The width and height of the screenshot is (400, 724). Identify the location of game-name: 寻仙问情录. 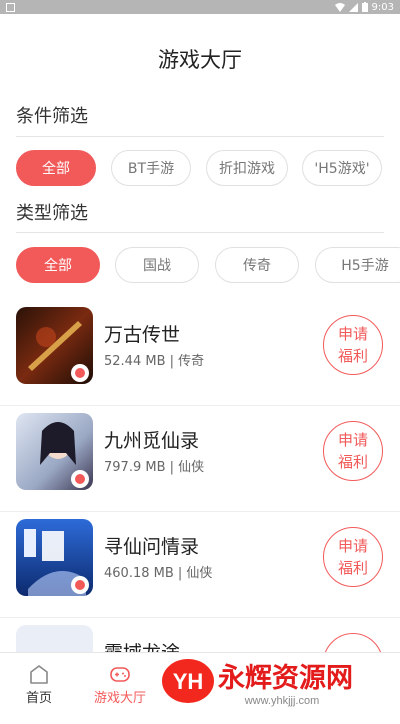
(152, 547).